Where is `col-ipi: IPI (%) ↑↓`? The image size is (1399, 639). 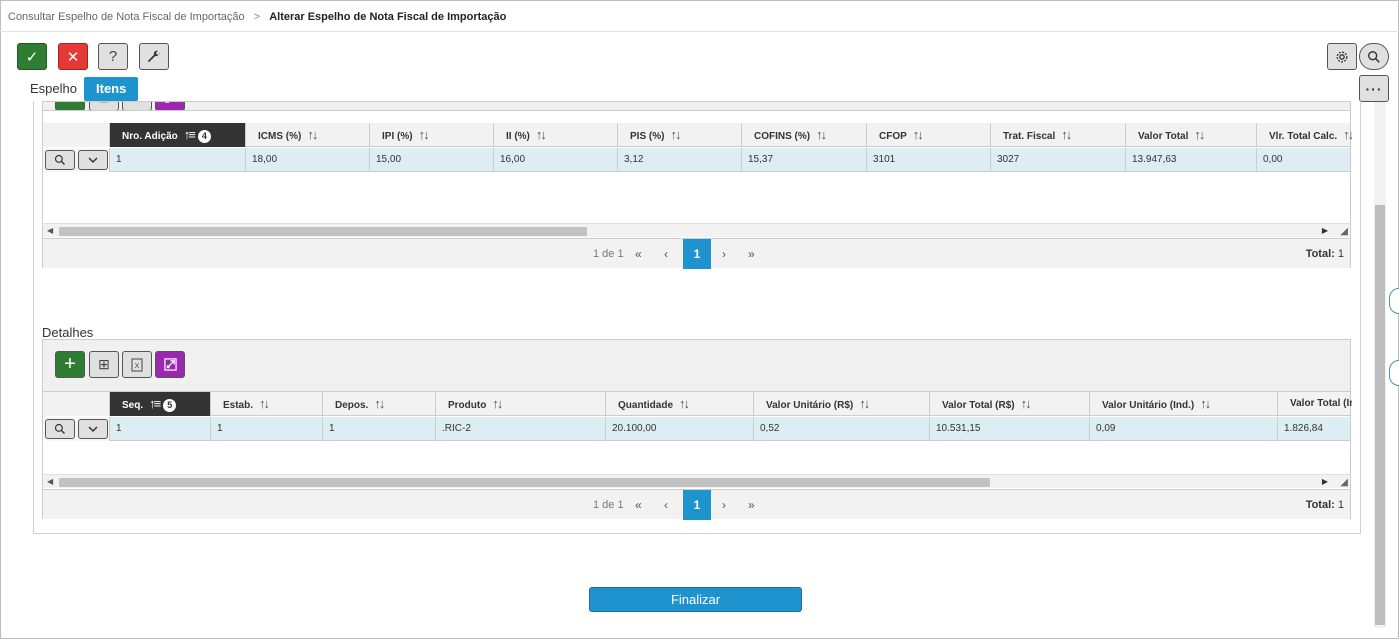
col-ipi: IPI (%) ↑↓ is located at coordinates (432, 135).